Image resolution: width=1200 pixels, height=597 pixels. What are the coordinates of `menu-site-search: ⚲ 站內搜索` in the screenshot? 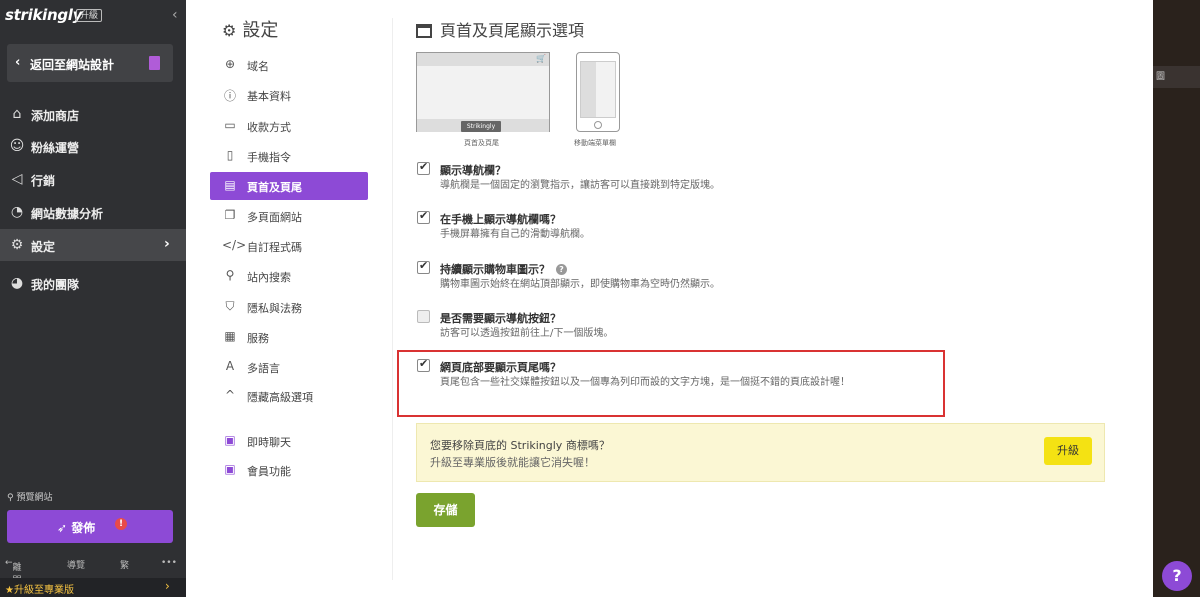 It's located at (289, 276).